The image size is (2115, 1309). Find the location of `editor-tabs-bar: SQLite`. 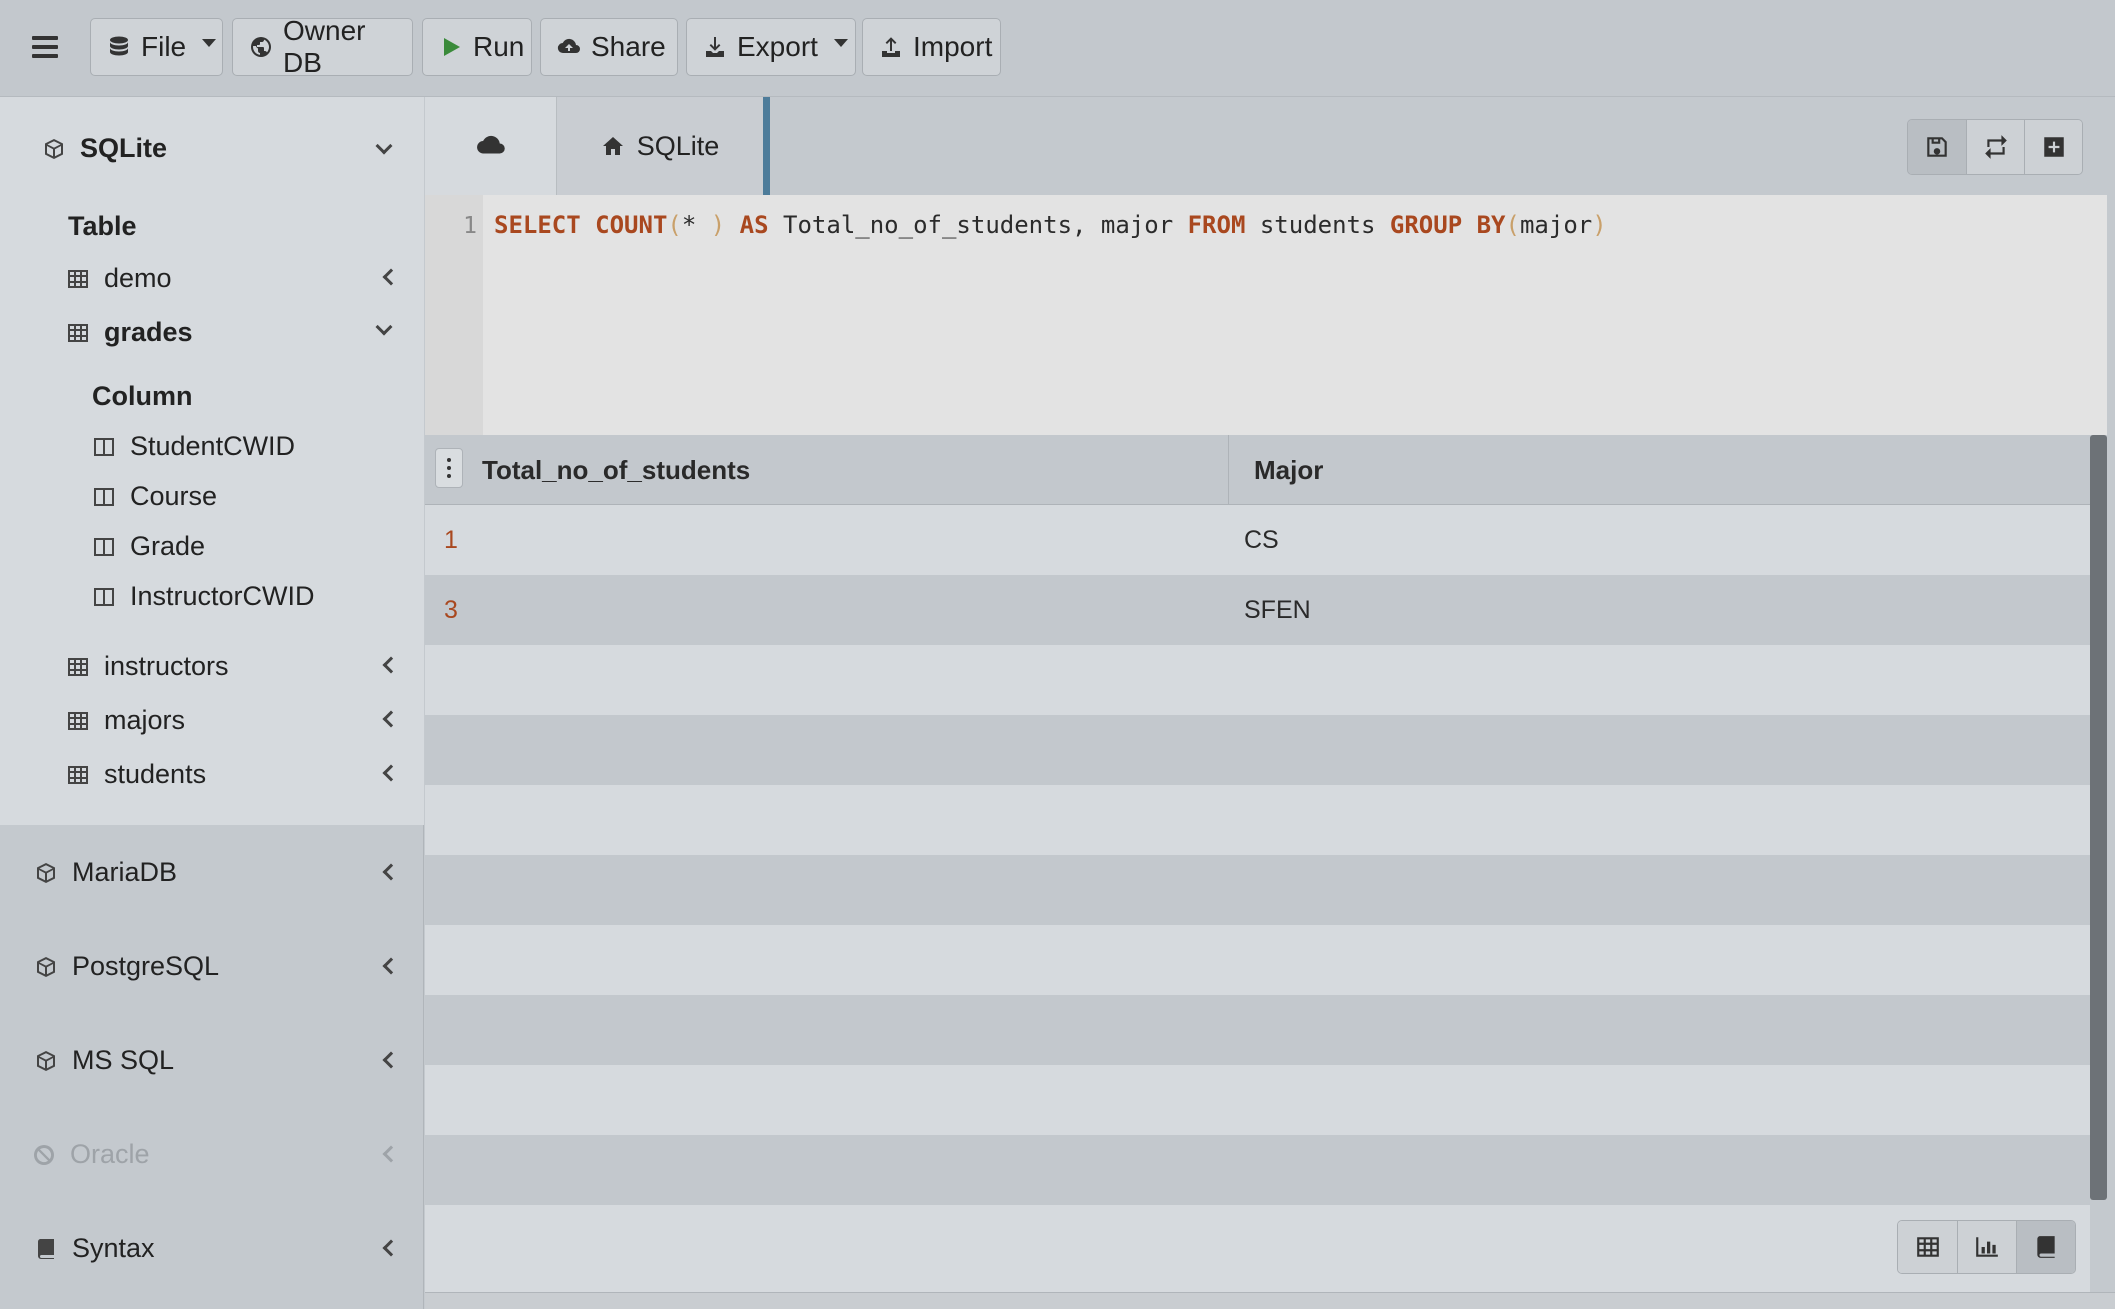

editor-tabs-bar: SQLite is located at coordinates (1270, 146).